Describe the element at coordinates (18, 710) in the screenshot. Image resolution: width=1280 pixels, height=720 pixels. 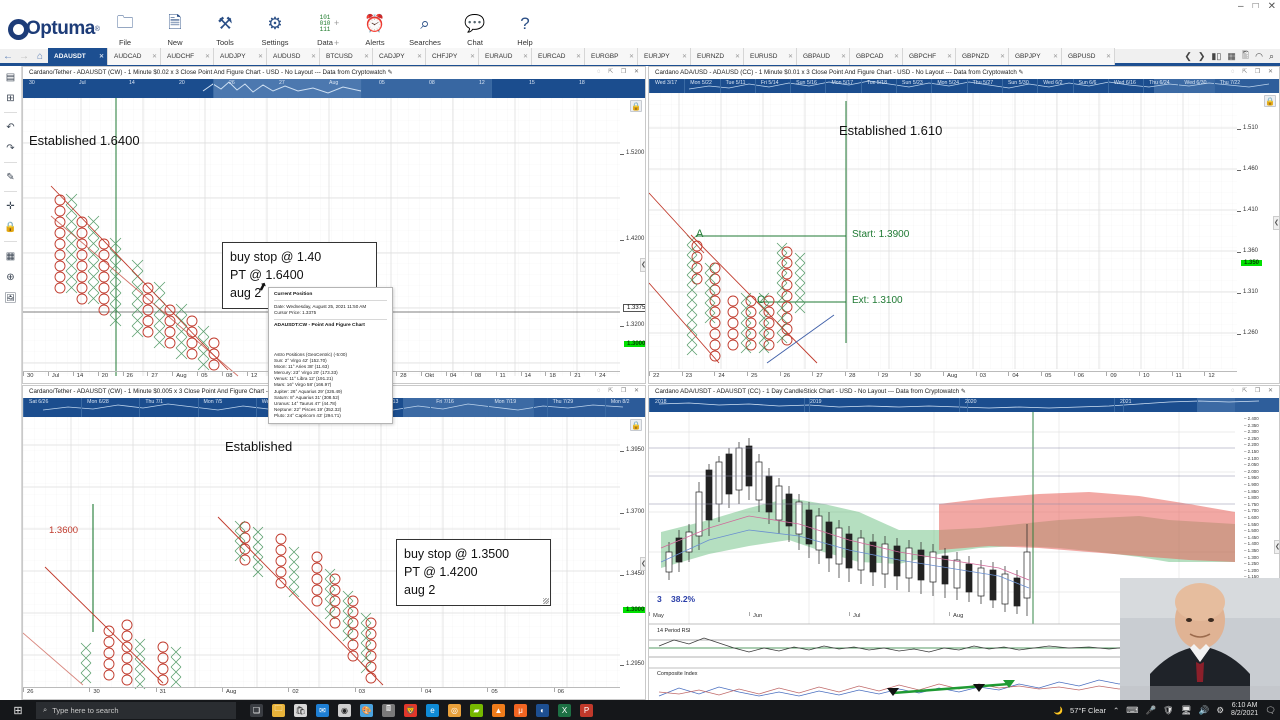
I see `windows-start-button: ⊞` at that location.